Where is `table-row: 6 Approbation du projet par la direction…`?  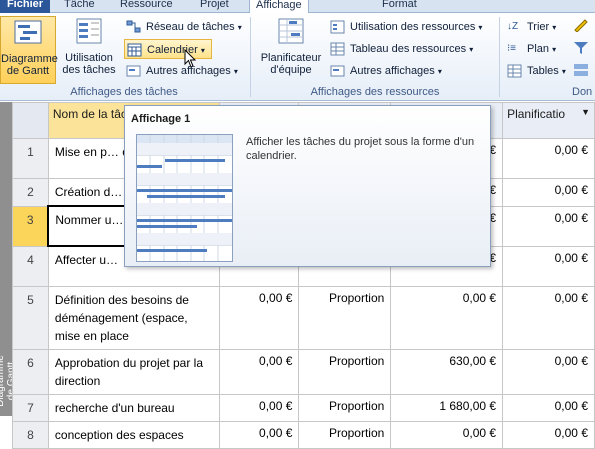 table-row: 6 Approbation du projet par la direction… is located at coordinates (303, 371).